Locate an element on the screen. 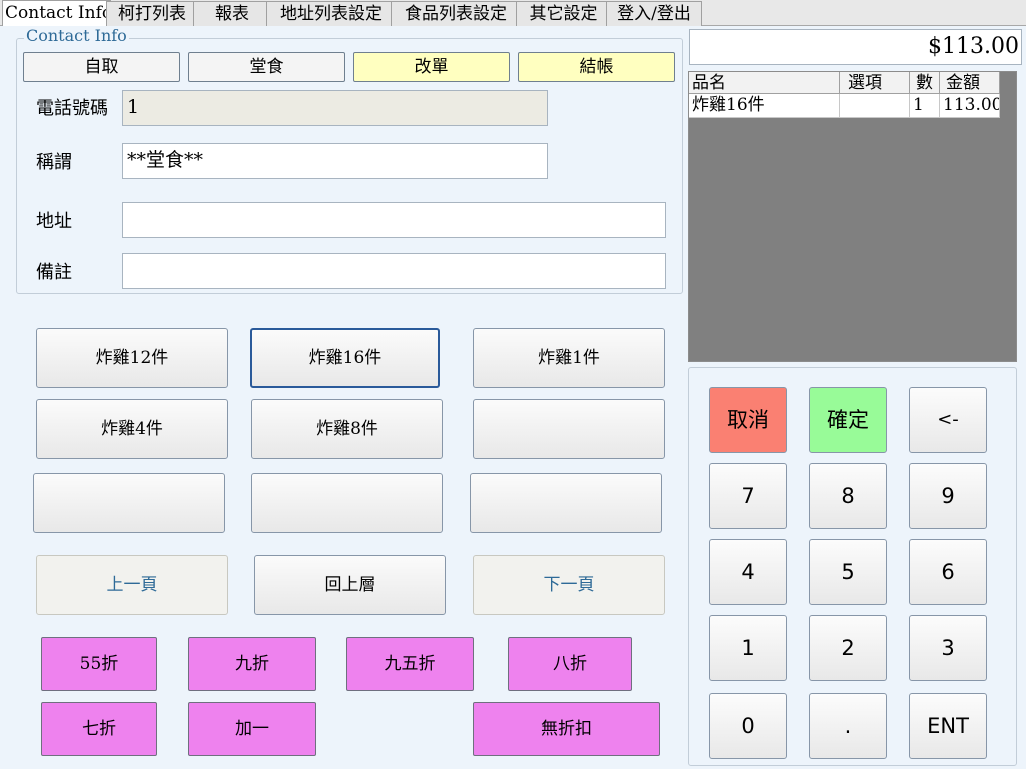 This screenshot has width=1026, height=769. modify-order-button: 改單 is located at coordinates (431, 67).